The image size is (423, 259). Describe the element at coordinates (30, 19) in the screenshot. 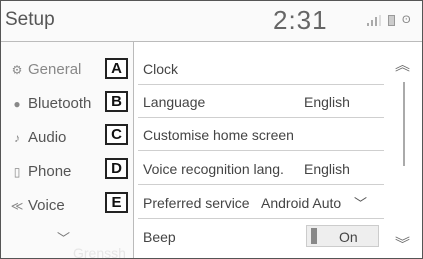

I see `page-title: Setup` at that location.